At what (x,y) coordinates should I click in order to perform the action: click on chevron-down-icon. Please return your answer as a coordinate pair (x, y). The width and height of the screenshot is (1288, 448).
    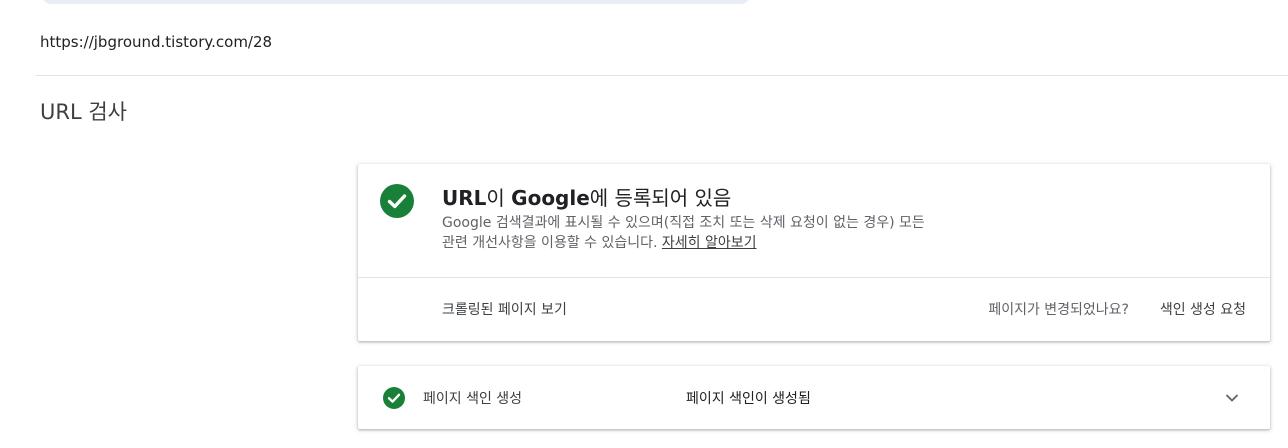
    Looking at the image, I should click on (1232, 398).